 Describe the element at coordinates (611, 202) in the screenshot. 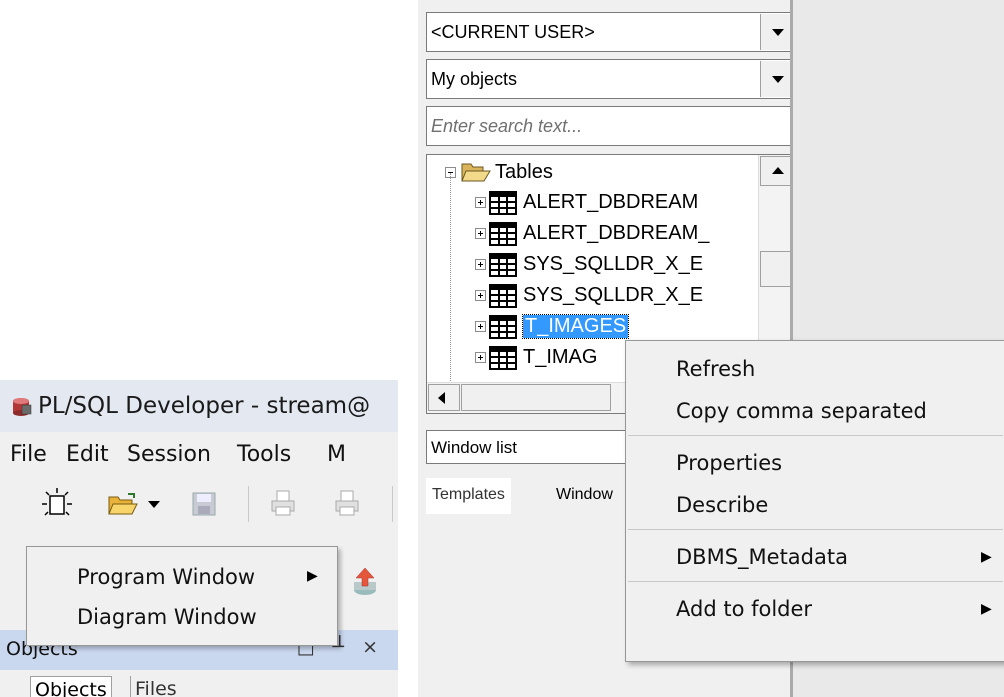

I see `tree-node-label: ALERT_DBDREAM` at that location.